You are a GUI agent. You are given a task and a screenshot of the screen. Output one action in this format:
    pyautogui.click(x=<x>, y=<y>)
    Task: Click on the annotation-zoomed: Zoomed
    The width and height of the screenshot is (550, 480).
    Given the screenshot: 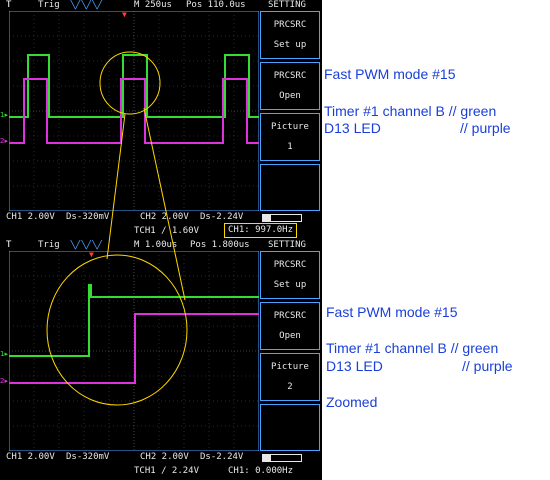 What is the action you would take?
    pyautogui.click(x=352, y=402)
    